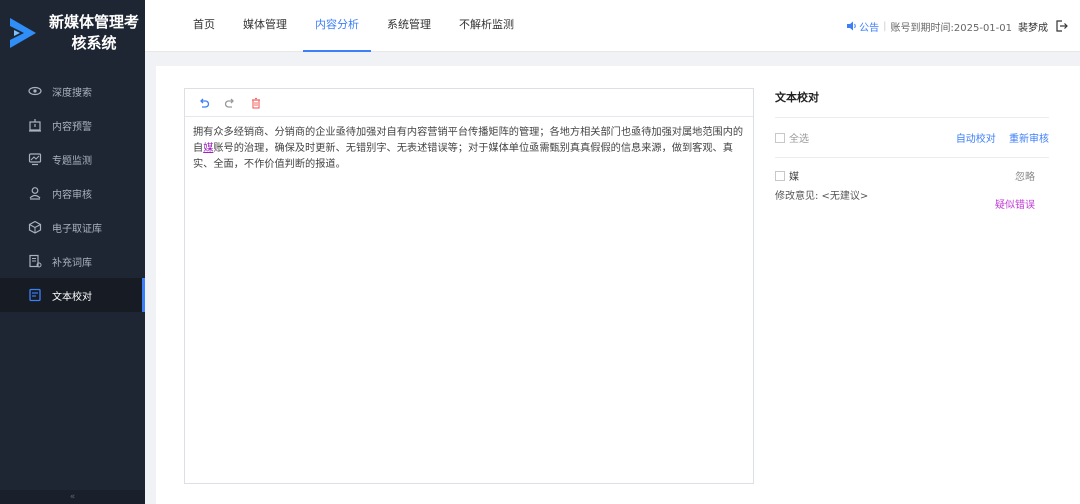  I want to click on tab-media-management: 媒体管理, so click(265, 26).